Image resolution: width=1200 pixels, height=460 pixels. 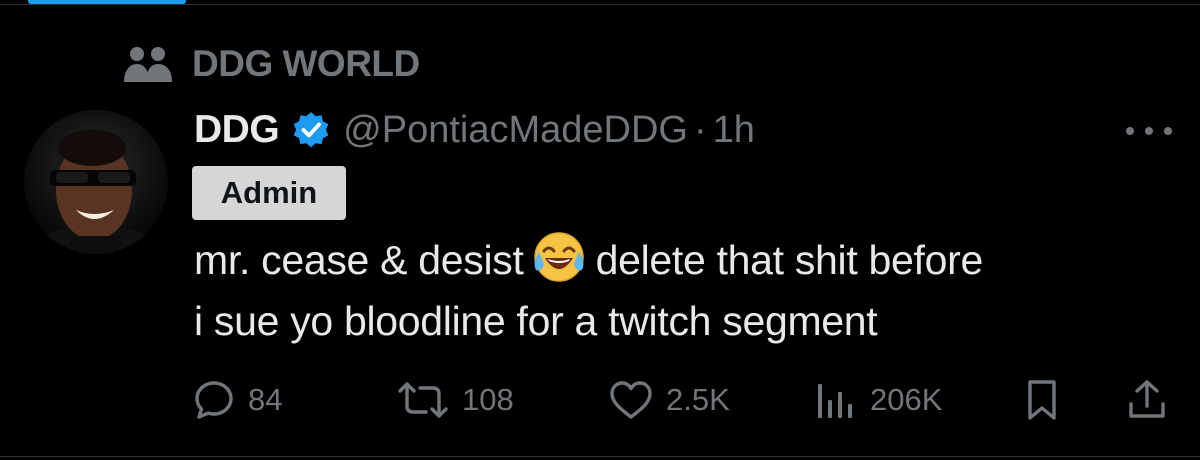 I want to click on bookmark-icon, so click(x=1042, y=400).